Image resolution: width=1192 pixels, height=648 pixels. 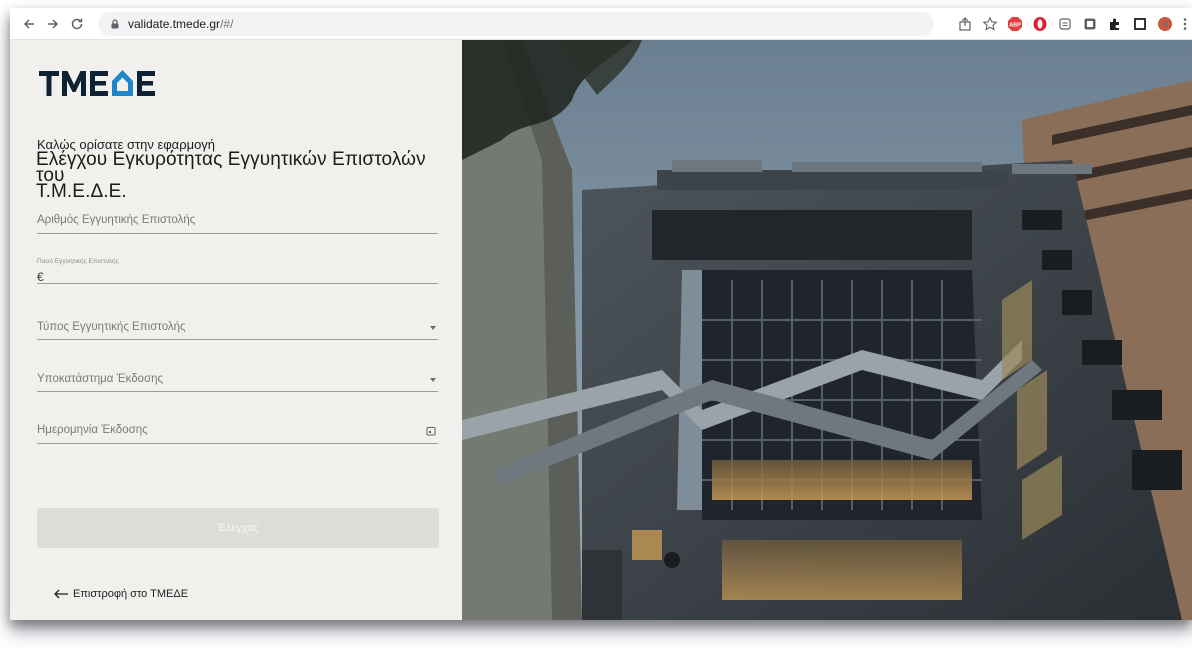 What do you see at coordinates (1040, 24) in the screenshot?
I see `opera-icon` at bounding box center [1040, 24].